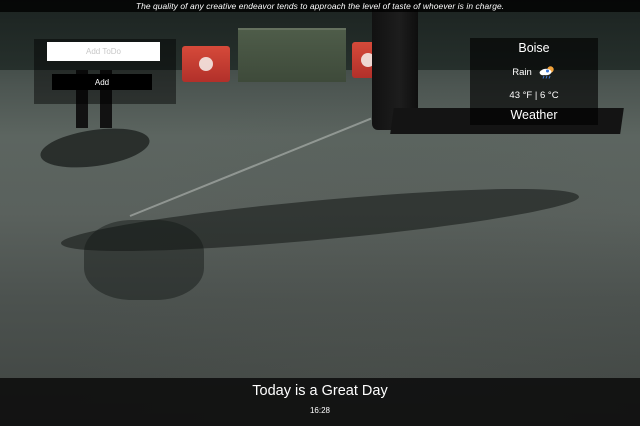 The width and height of the screenshot is (640, 426). I want to click on clock-time: 16:28, so click(320, 410).